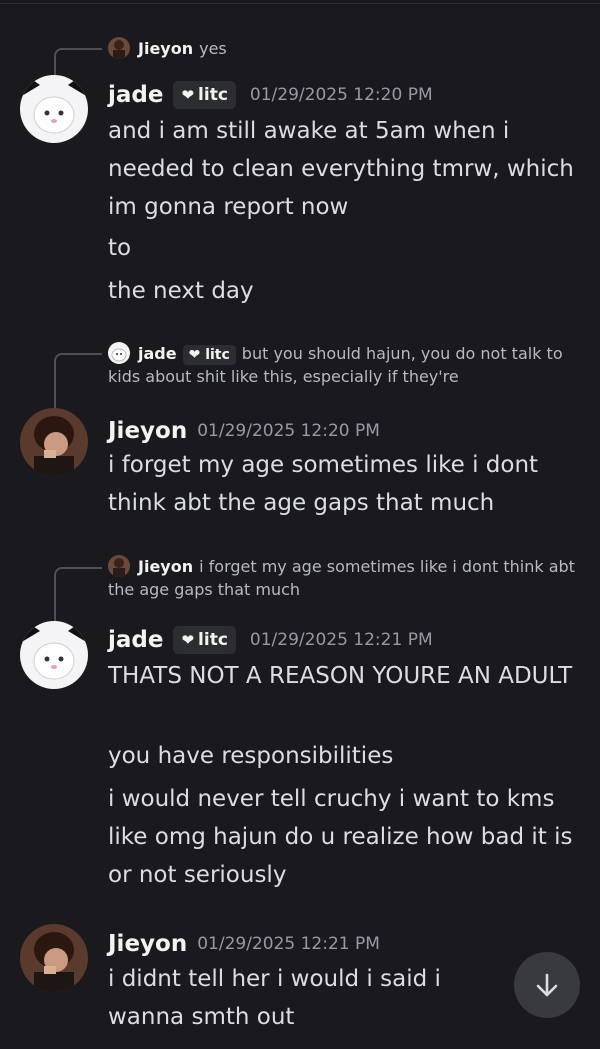 The height and width of the screenshot is (1049, 600). What do you see at coordinates (181, 291) in the screenshot?
I see `message-text: the next day` at bounding box center [181, 291].